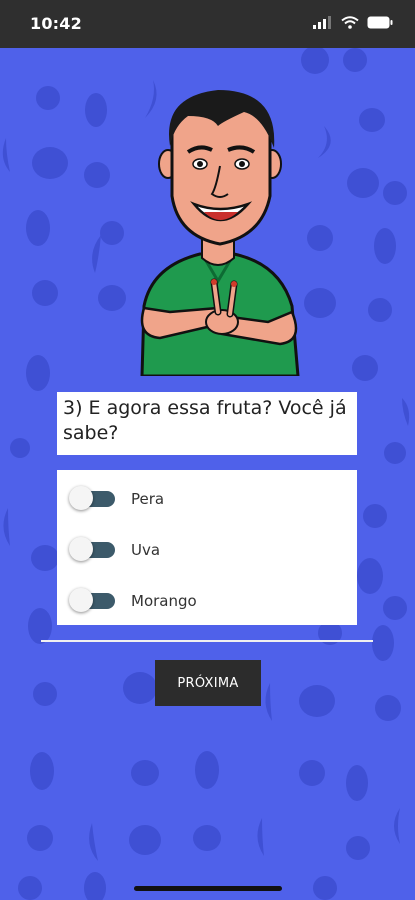  I want to click on option-label-uva: Uva, so click(146, 550).